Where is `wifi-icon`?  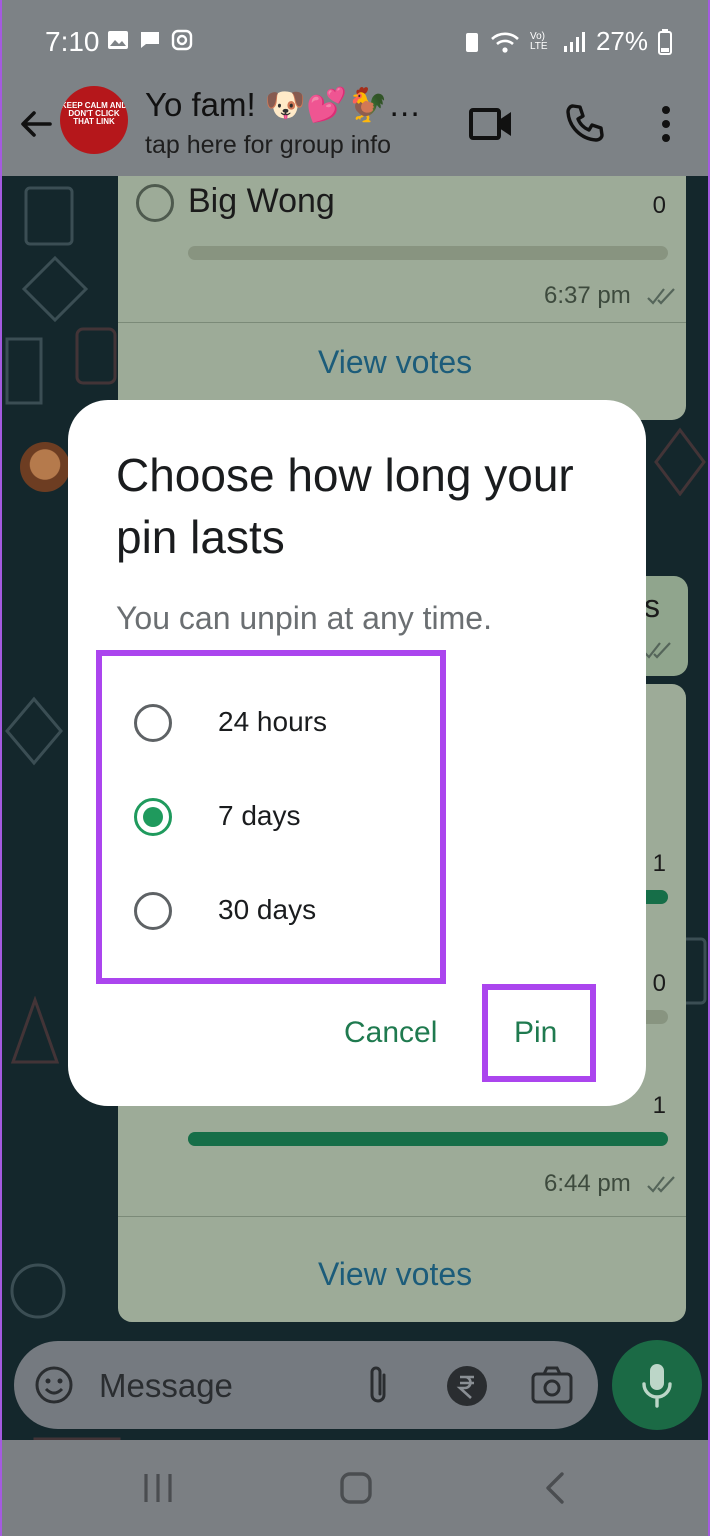 wifi-icon is located at coordinates (505, 42).